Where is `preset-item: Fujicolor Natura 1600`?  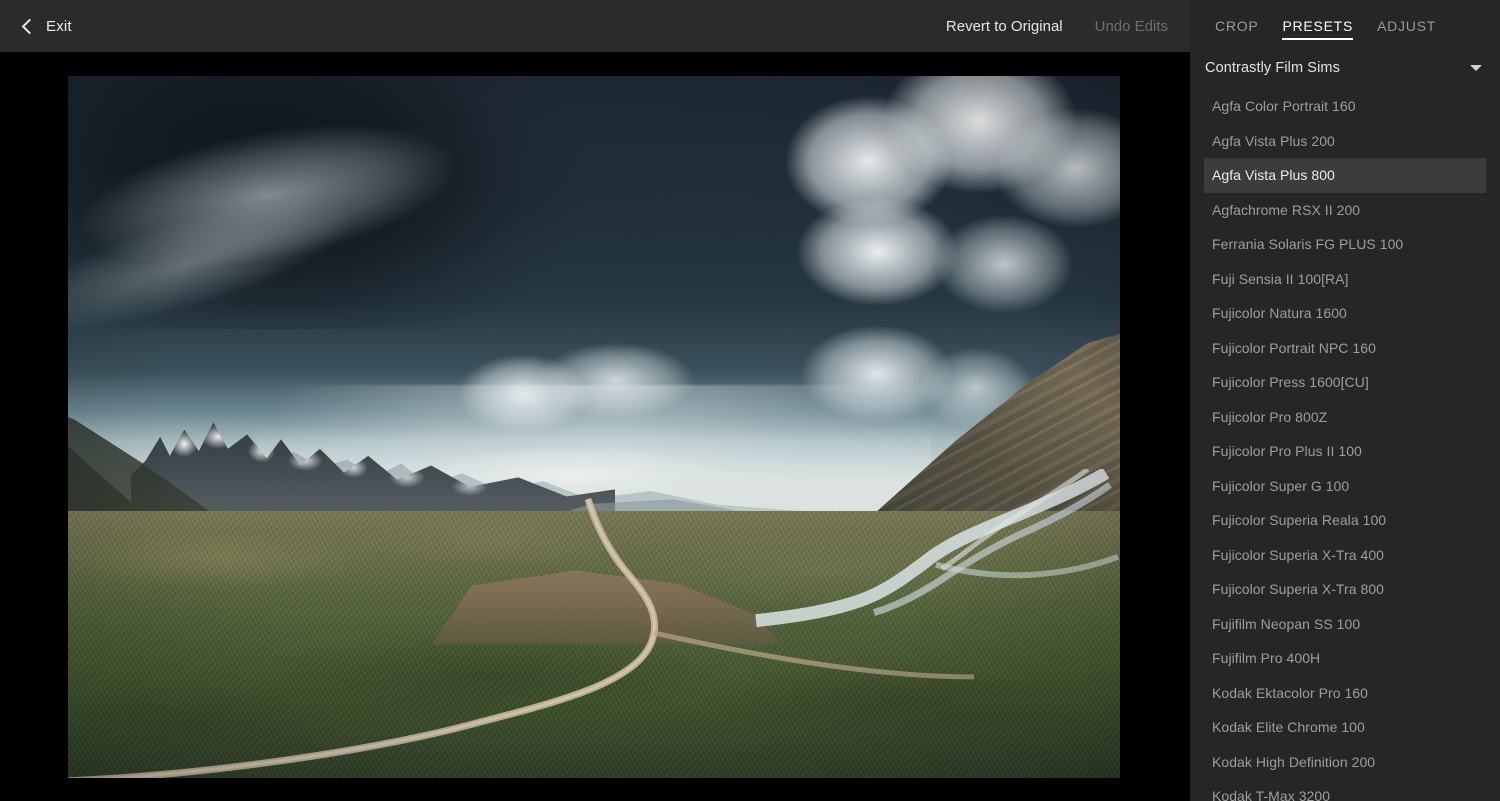
preset-item: Fujicolor Natura 1600 is located at coordinates (1345, 313).